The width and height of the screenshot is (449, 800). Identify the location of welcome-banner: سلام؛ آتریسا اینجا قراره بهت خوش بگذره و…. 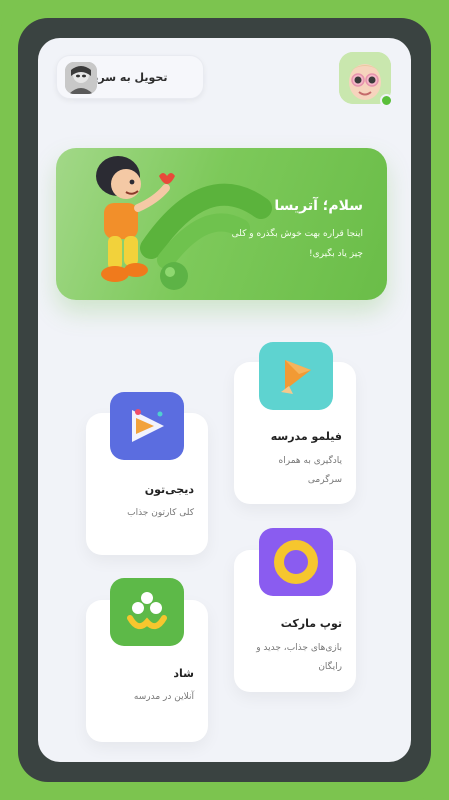
(221, 224).